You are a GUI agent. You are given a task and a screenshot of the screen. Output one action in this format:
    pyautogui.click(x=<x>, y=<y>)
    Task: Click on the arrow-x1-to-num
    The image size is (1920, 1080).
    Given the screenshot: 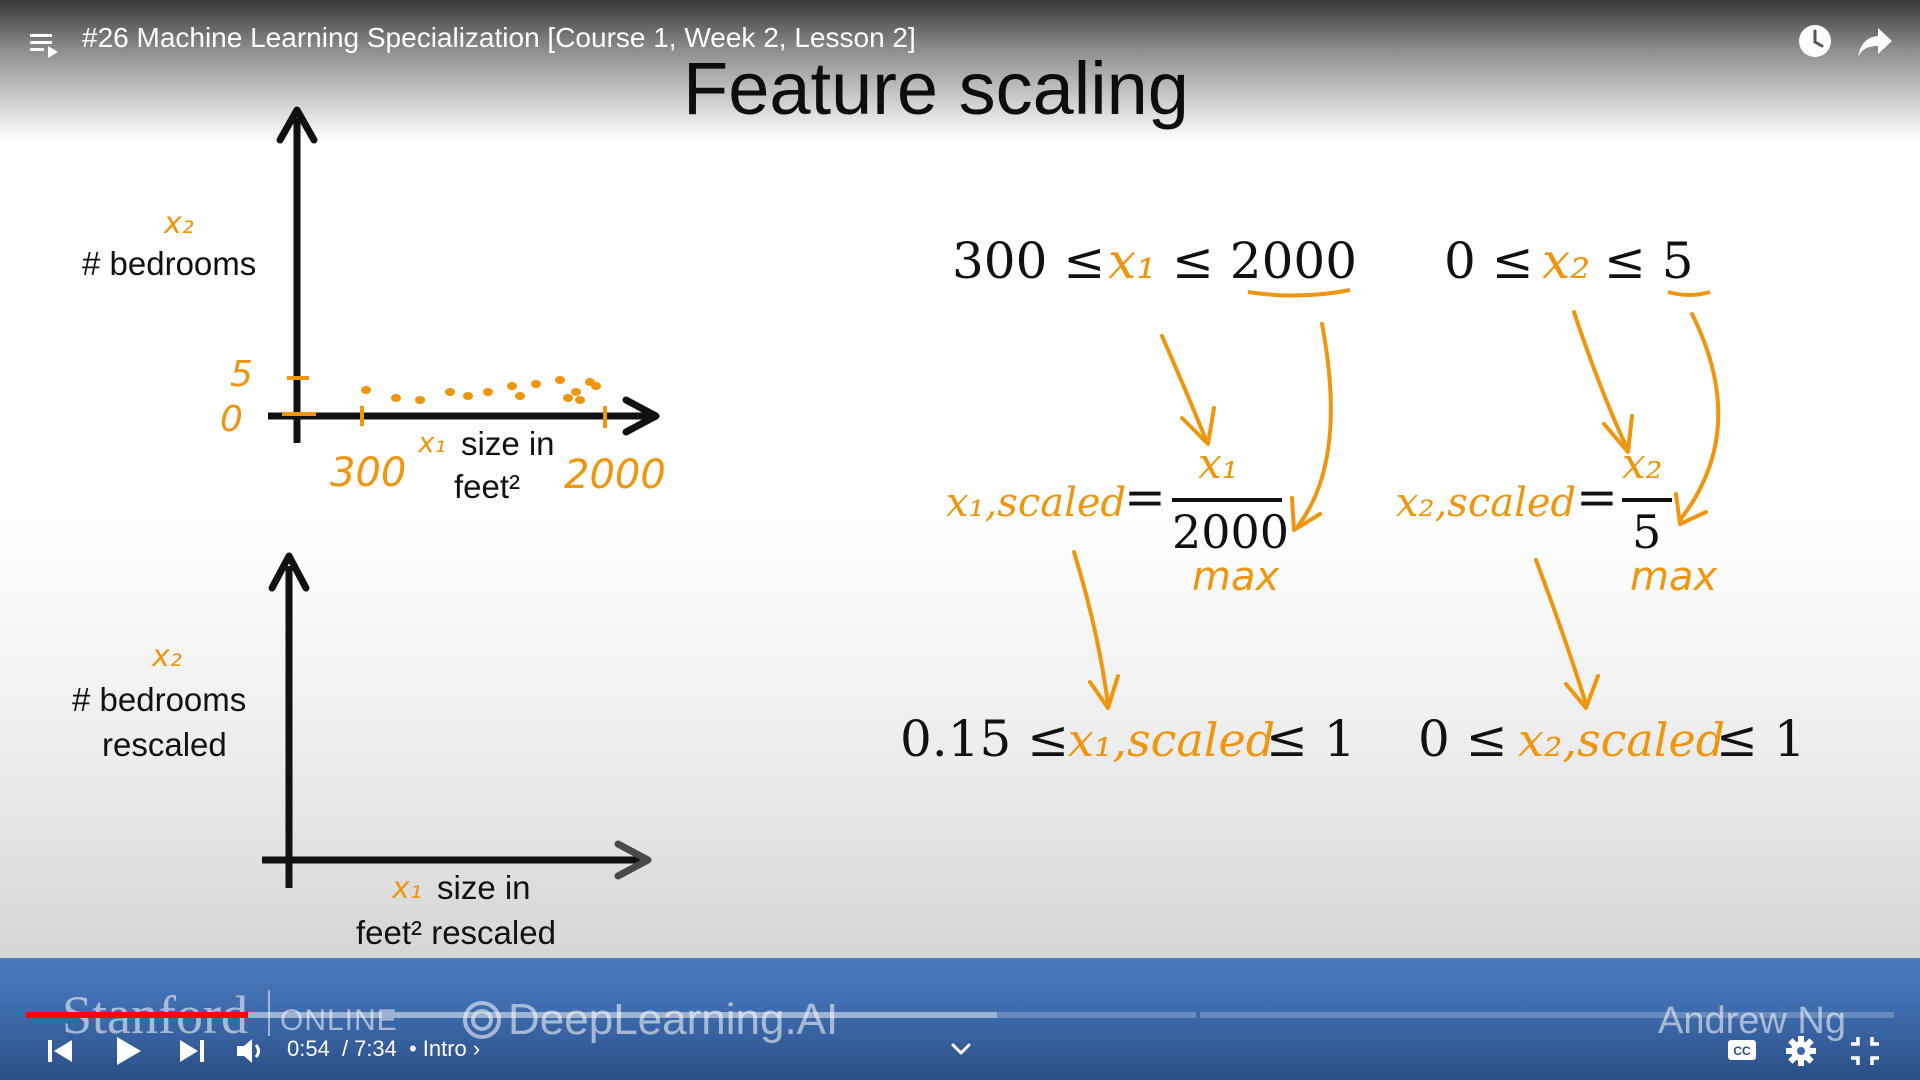 What is the action you would take?
    pyautogui.click(x=1184, y=388)
    